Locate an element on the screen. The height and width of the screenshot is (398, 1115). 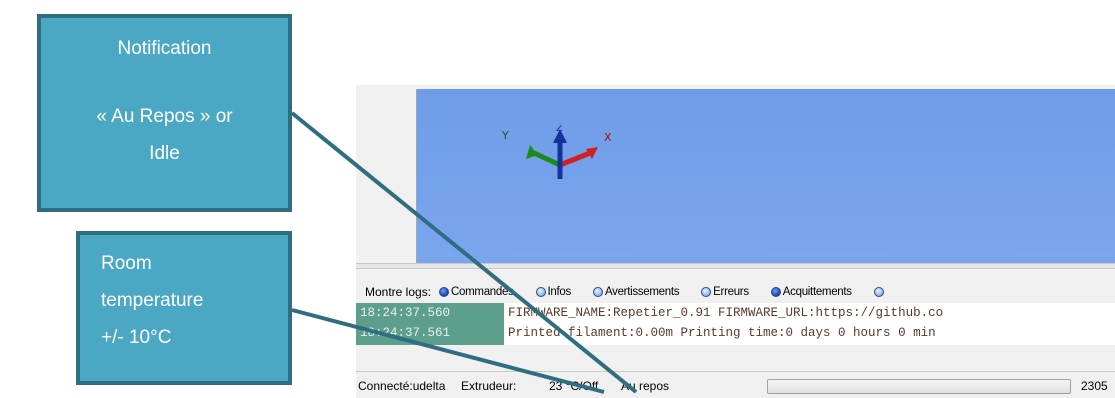
idle-notification-callout: Notification « Au Repos » or Idle is located at coordinates (164, 113).